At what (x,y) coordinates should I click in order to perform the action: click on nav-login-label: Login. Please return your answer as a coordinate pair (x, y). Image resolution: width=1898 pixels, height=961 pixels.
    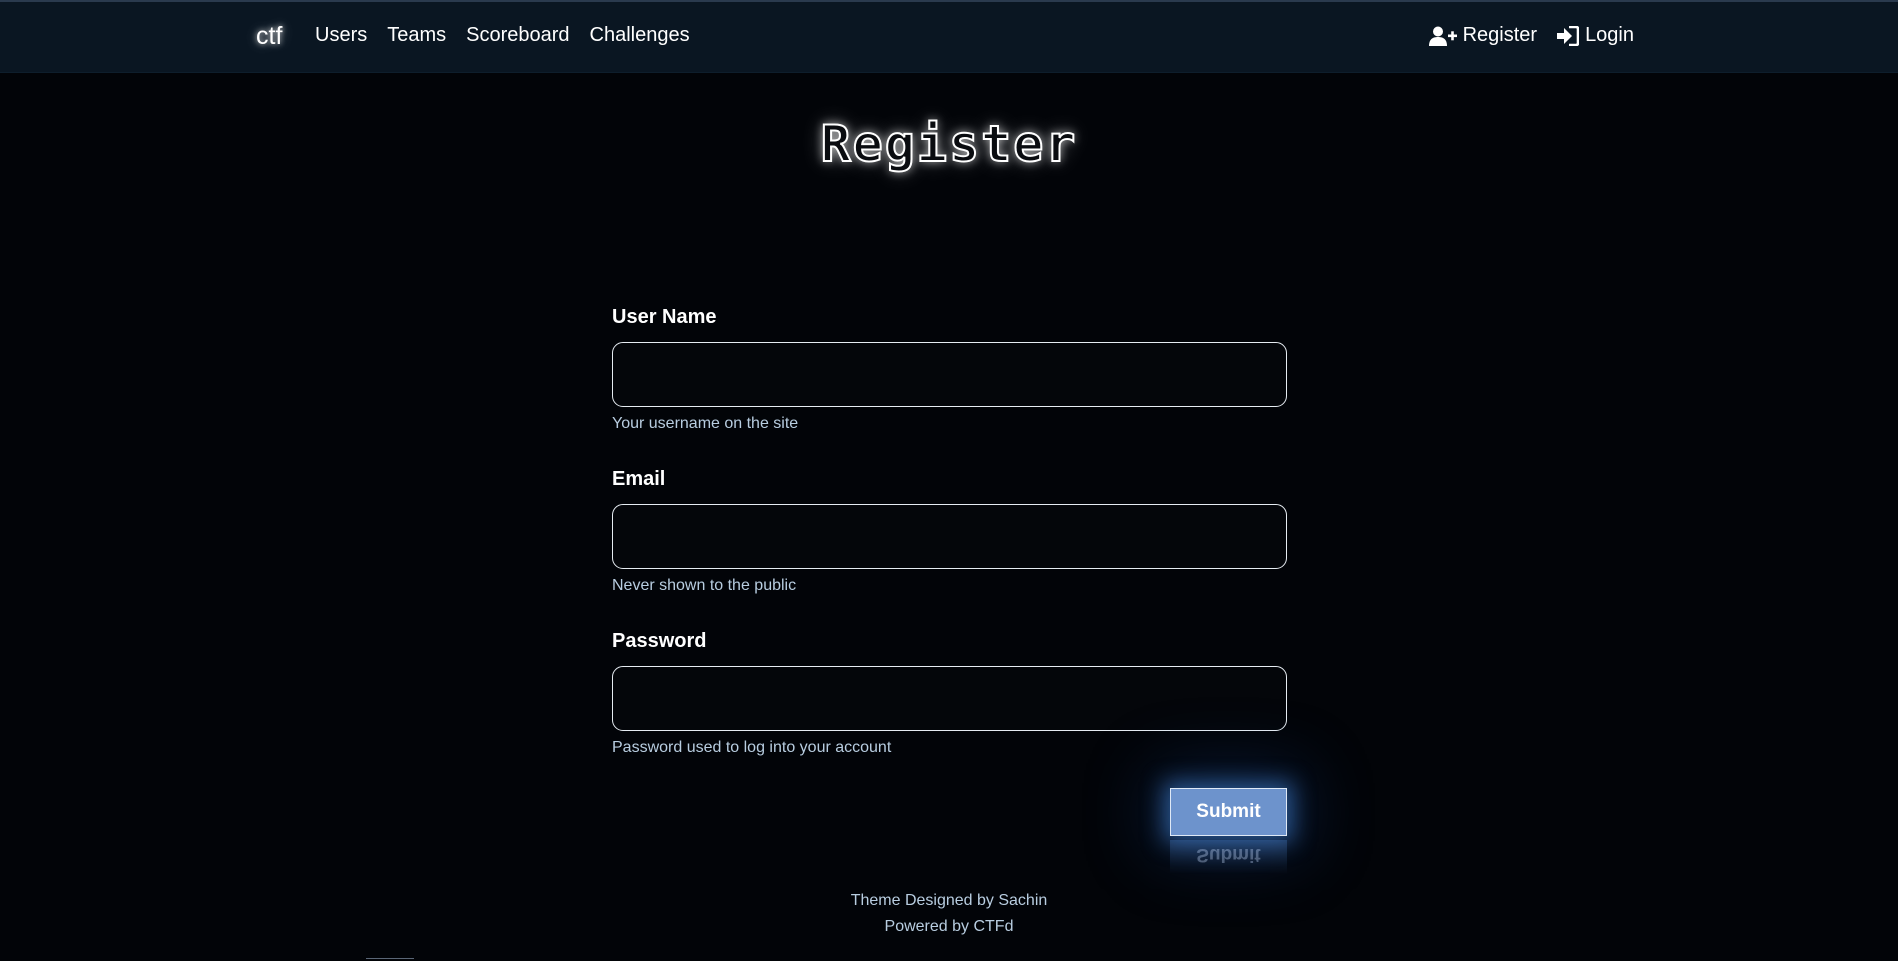
    Looking at the image, I should click on (1609, 35).